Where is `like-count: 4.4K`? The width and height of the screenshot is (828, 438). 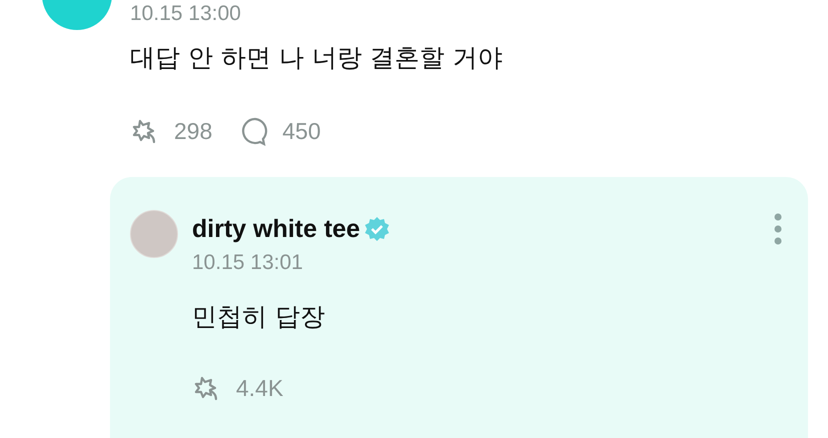 like-count: 4.4K is located at coordinates (260, 388).